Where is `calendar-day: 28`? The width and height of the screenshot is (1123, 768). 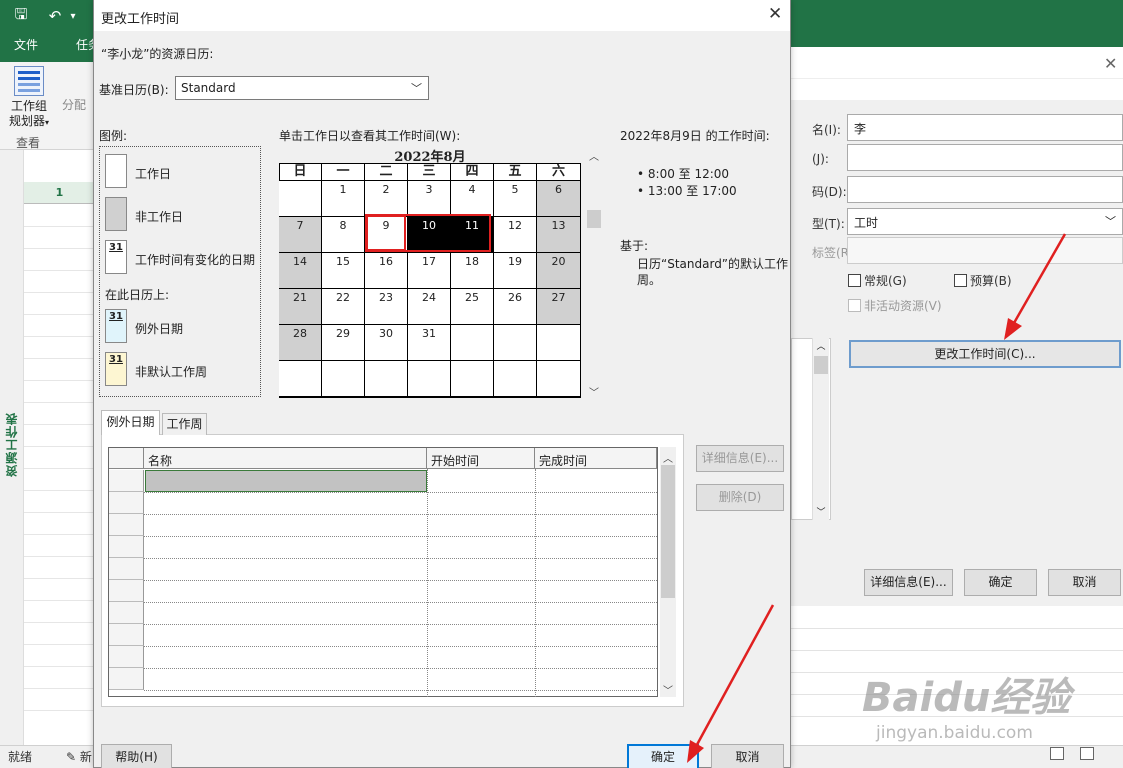 calendar-day: 28 is located at coordinates (300, 343).